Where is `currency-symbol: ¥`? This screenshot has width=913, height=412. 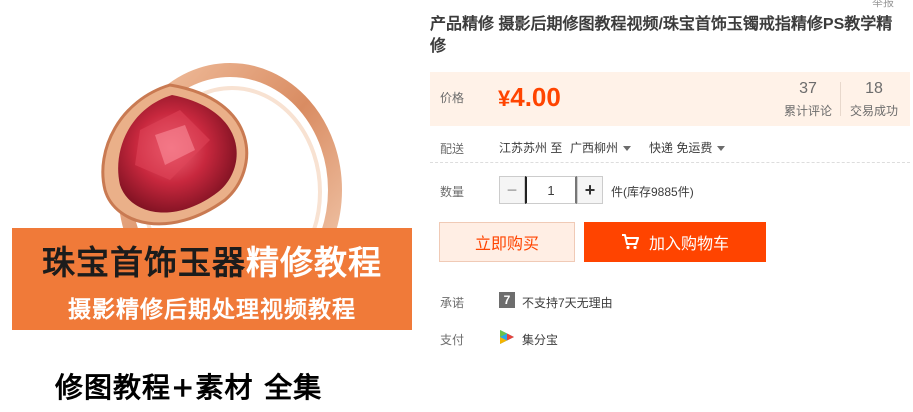 currency-symbol: ¥ is located at coordinates (504, 98).